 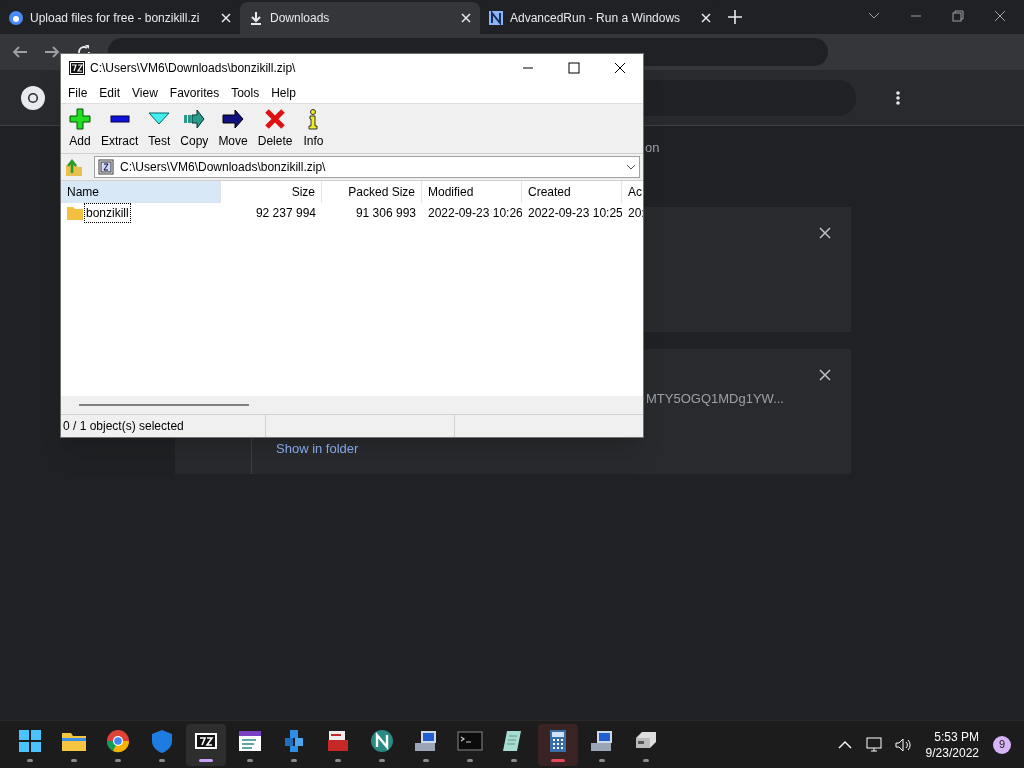 I want to click on browser-tab: Downloads, so click(x=360, y=18).